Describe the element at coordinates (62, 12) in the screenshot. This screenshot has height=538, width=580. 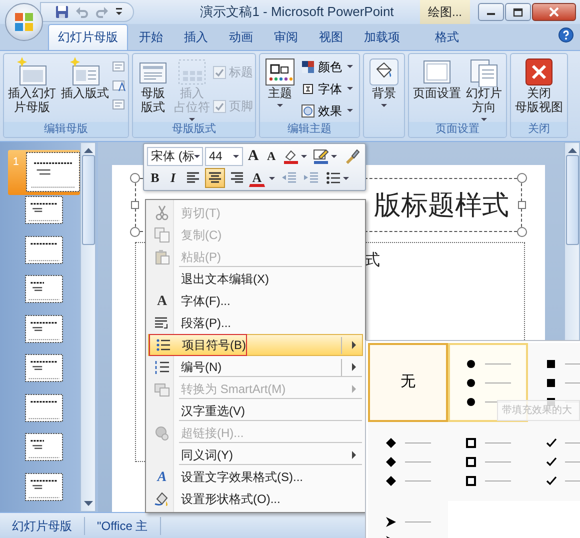
I see `save-icon` at that location.